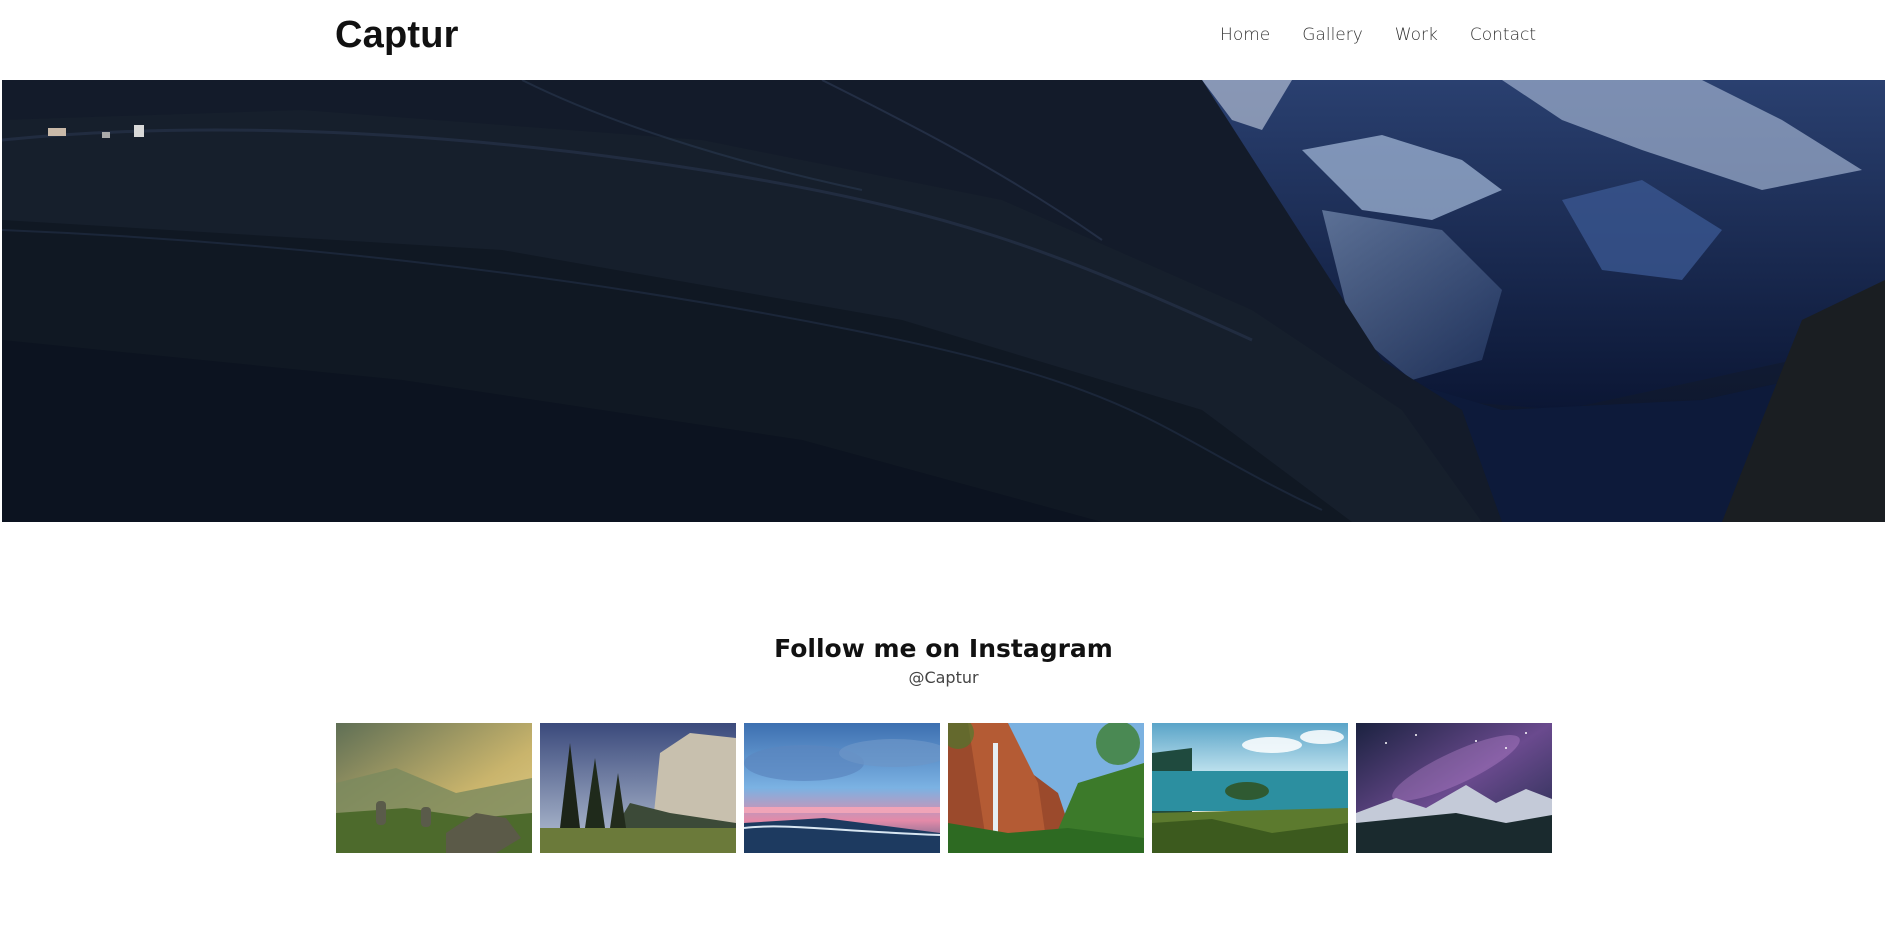  Describe the element at coordinates (1245, 35) in the screenshot. I see `nav-home-link: Home` at that location.